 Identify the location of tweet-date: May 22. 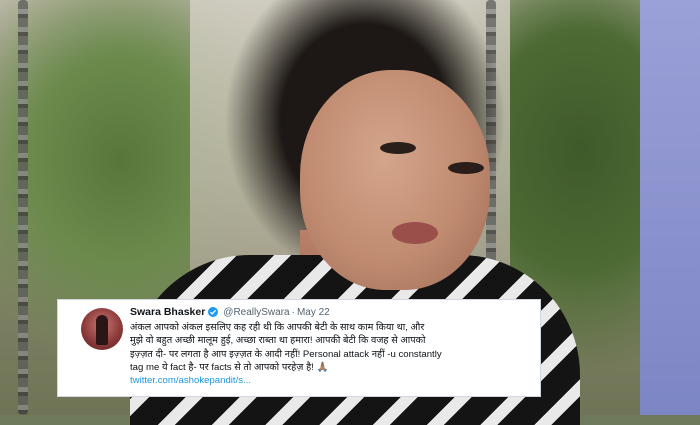
(313, 312).